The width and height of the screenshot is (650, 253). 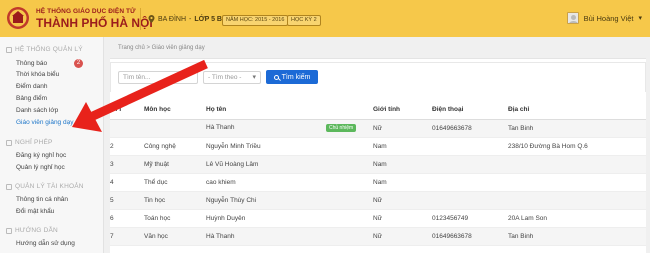 I want to click on cell-stt: 2, so click(x=127, y=146).